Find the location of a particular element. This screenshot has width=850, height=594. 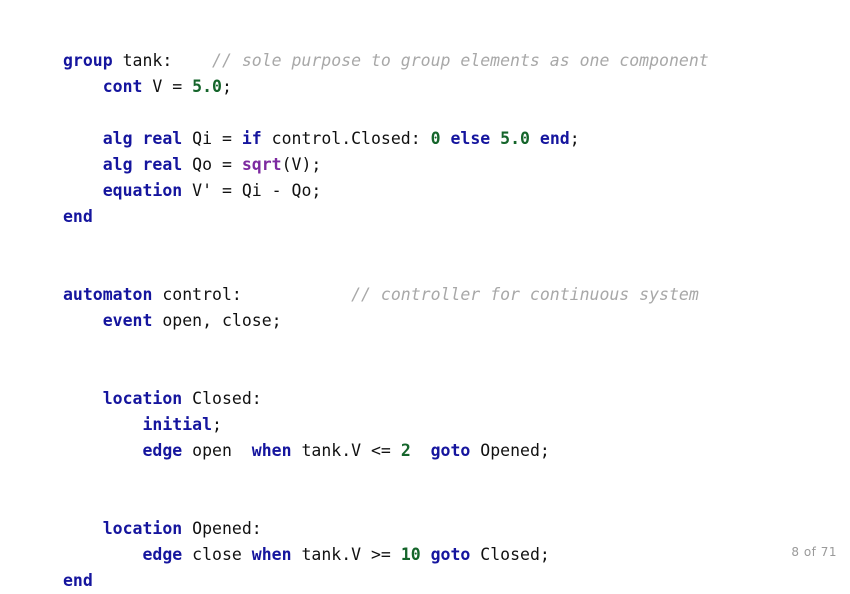

code-token-op: - is located at coordinates (276, 190).